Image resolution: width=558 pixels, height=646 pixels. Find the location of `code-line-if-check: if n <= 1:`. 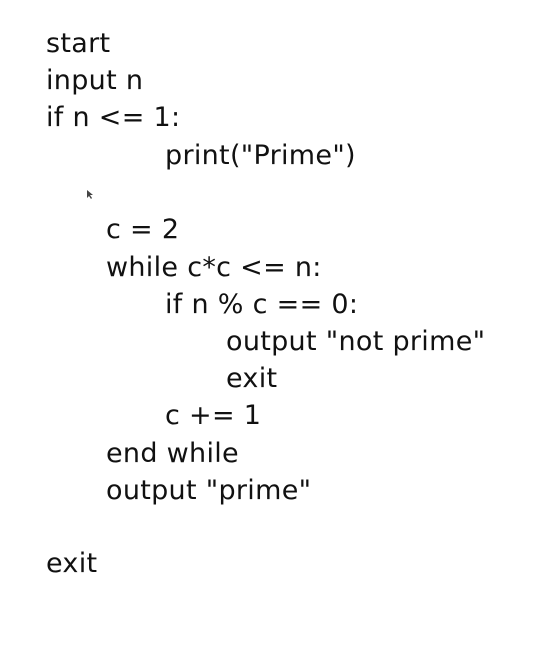

code-line-if-check: if n <= 1: is located at coordinates (113, 117).